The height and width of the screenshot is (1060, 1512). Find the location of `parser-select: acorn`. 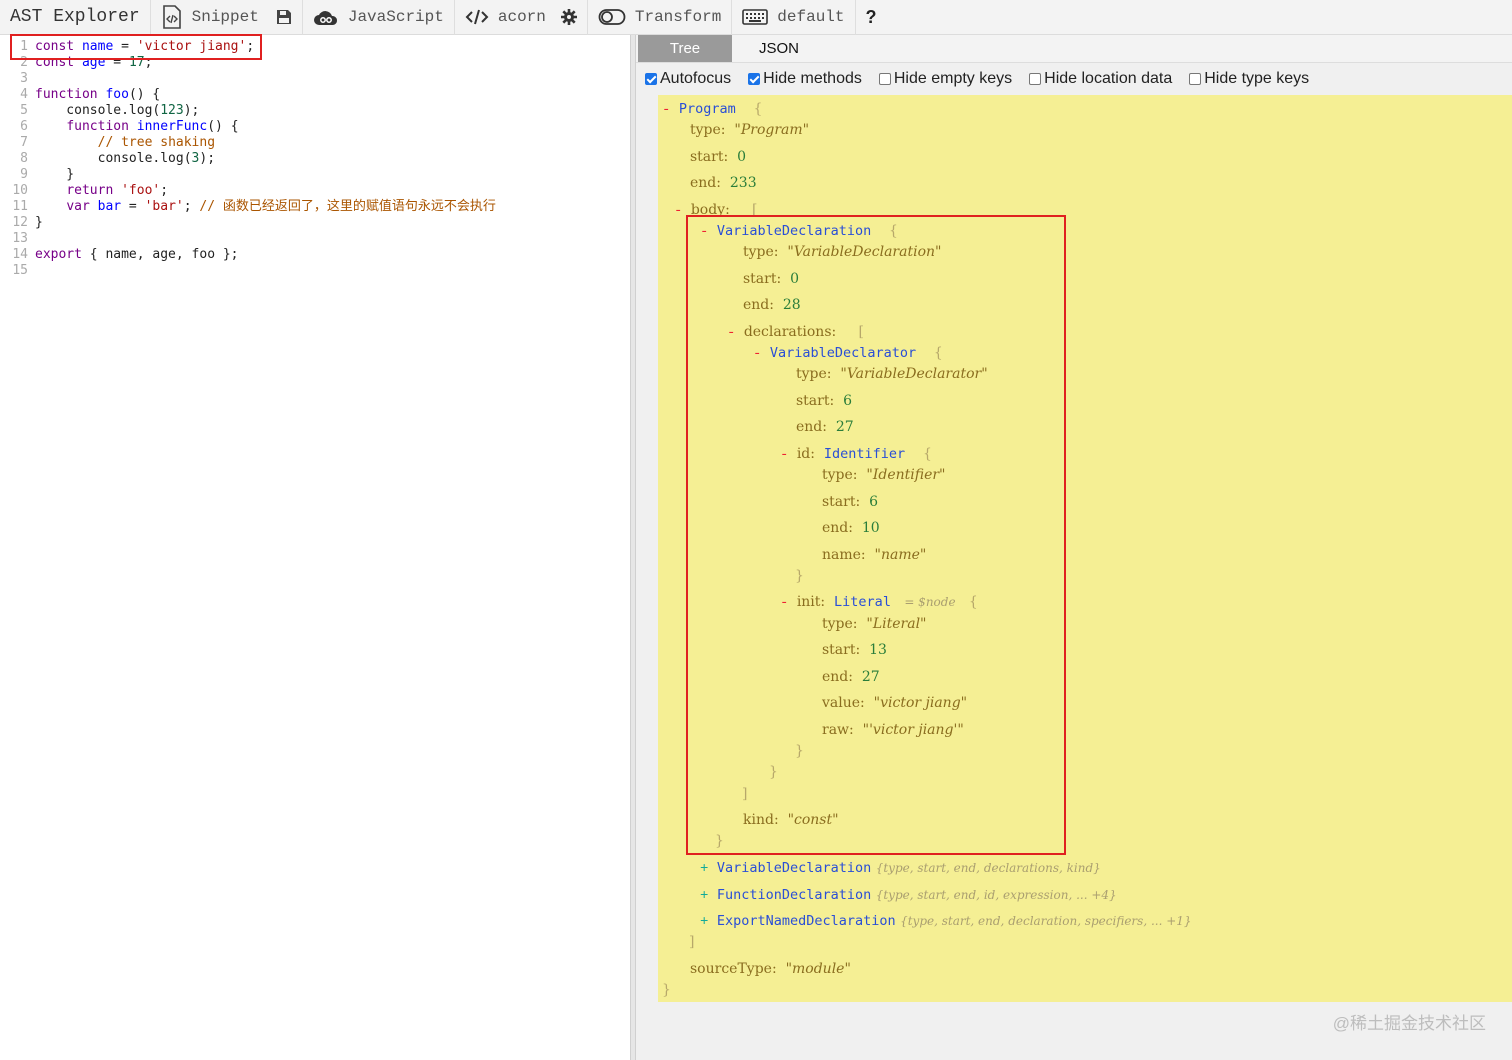

parser-select: acorn is located at coordinates (521, 17).